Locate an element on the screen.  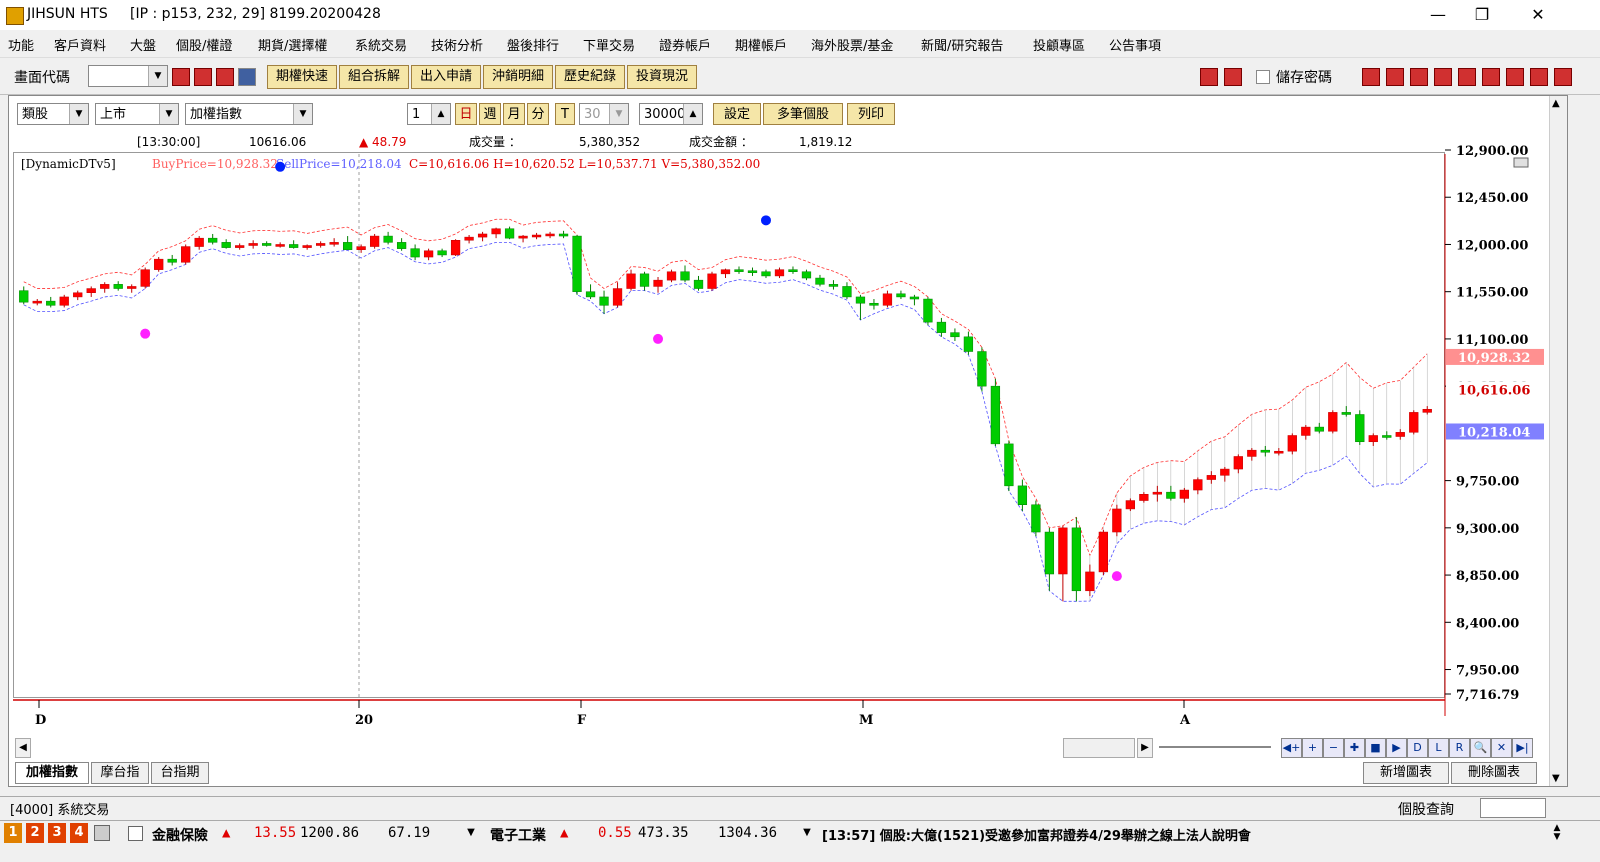
menu-item: 個股/權證 is located at coordinates (204, 44).